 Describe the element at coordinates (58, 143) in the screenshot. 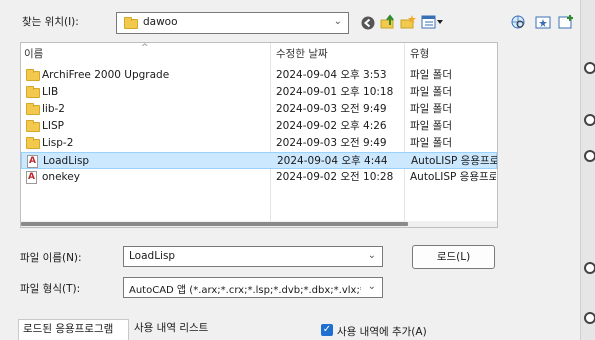

I see `file-name: Lisp-2` at that location.